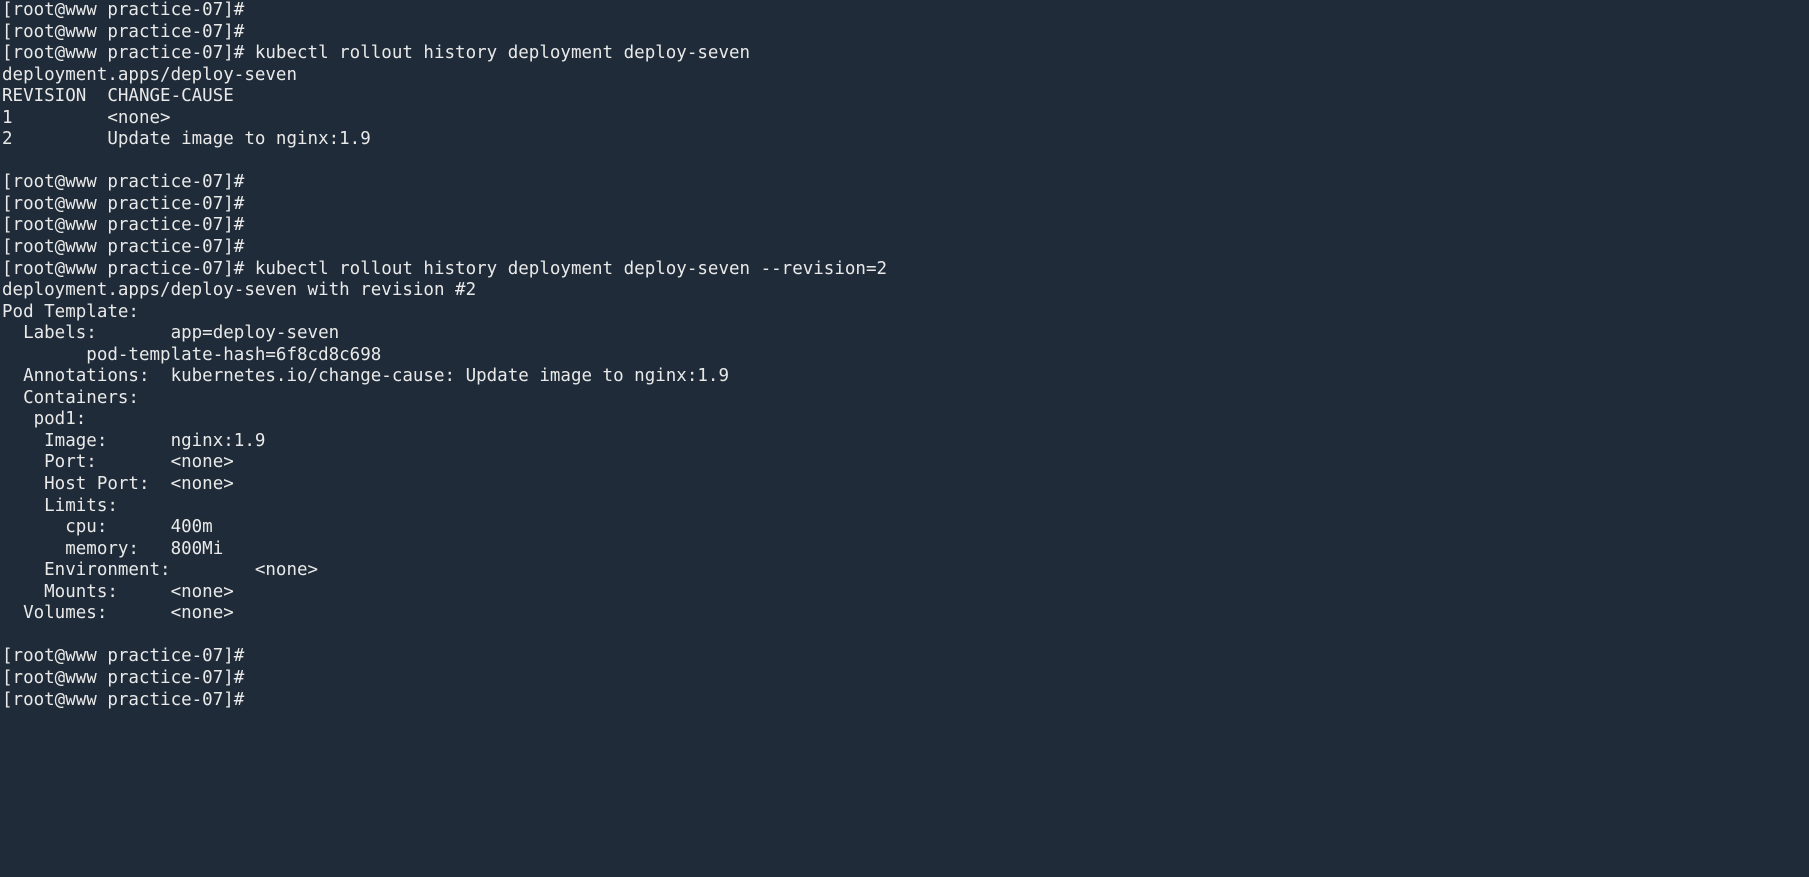 This screenshot has width=1809, height=877. Describe the element at coordinates (86, 117) in the screenshot. I see `terminal-table-row: 1 <none>` at that location.